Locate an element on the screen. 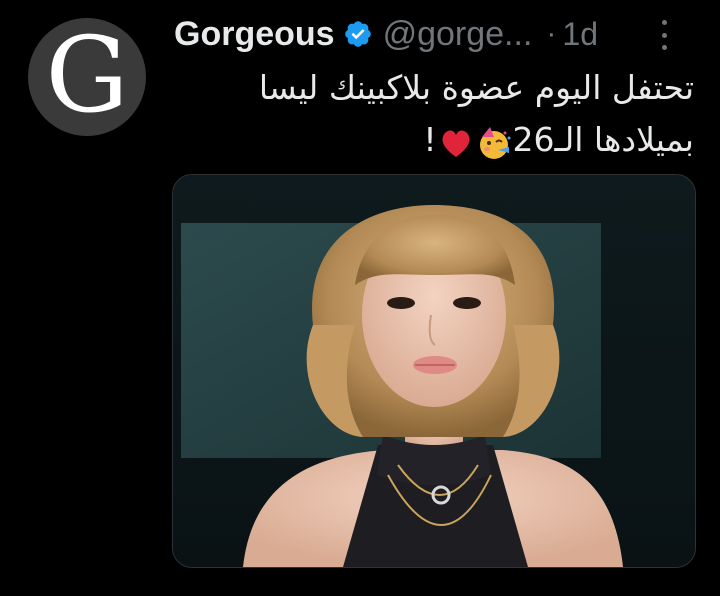 This screenshot has height=596, width=720. timestamp: 1d is located at coordinates (580, 34).